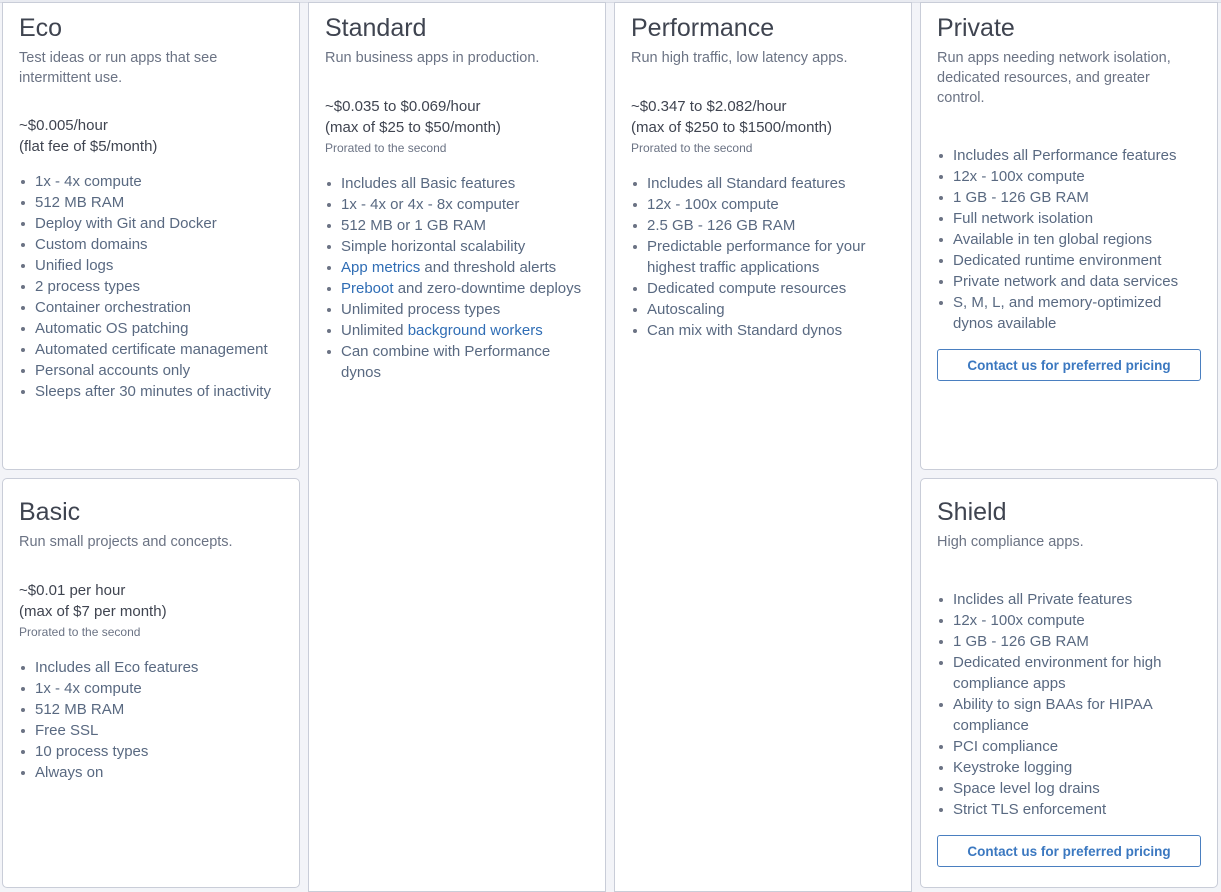  I want to click on plan-description: Run high traffic, low latency apps., so click(739, 58).